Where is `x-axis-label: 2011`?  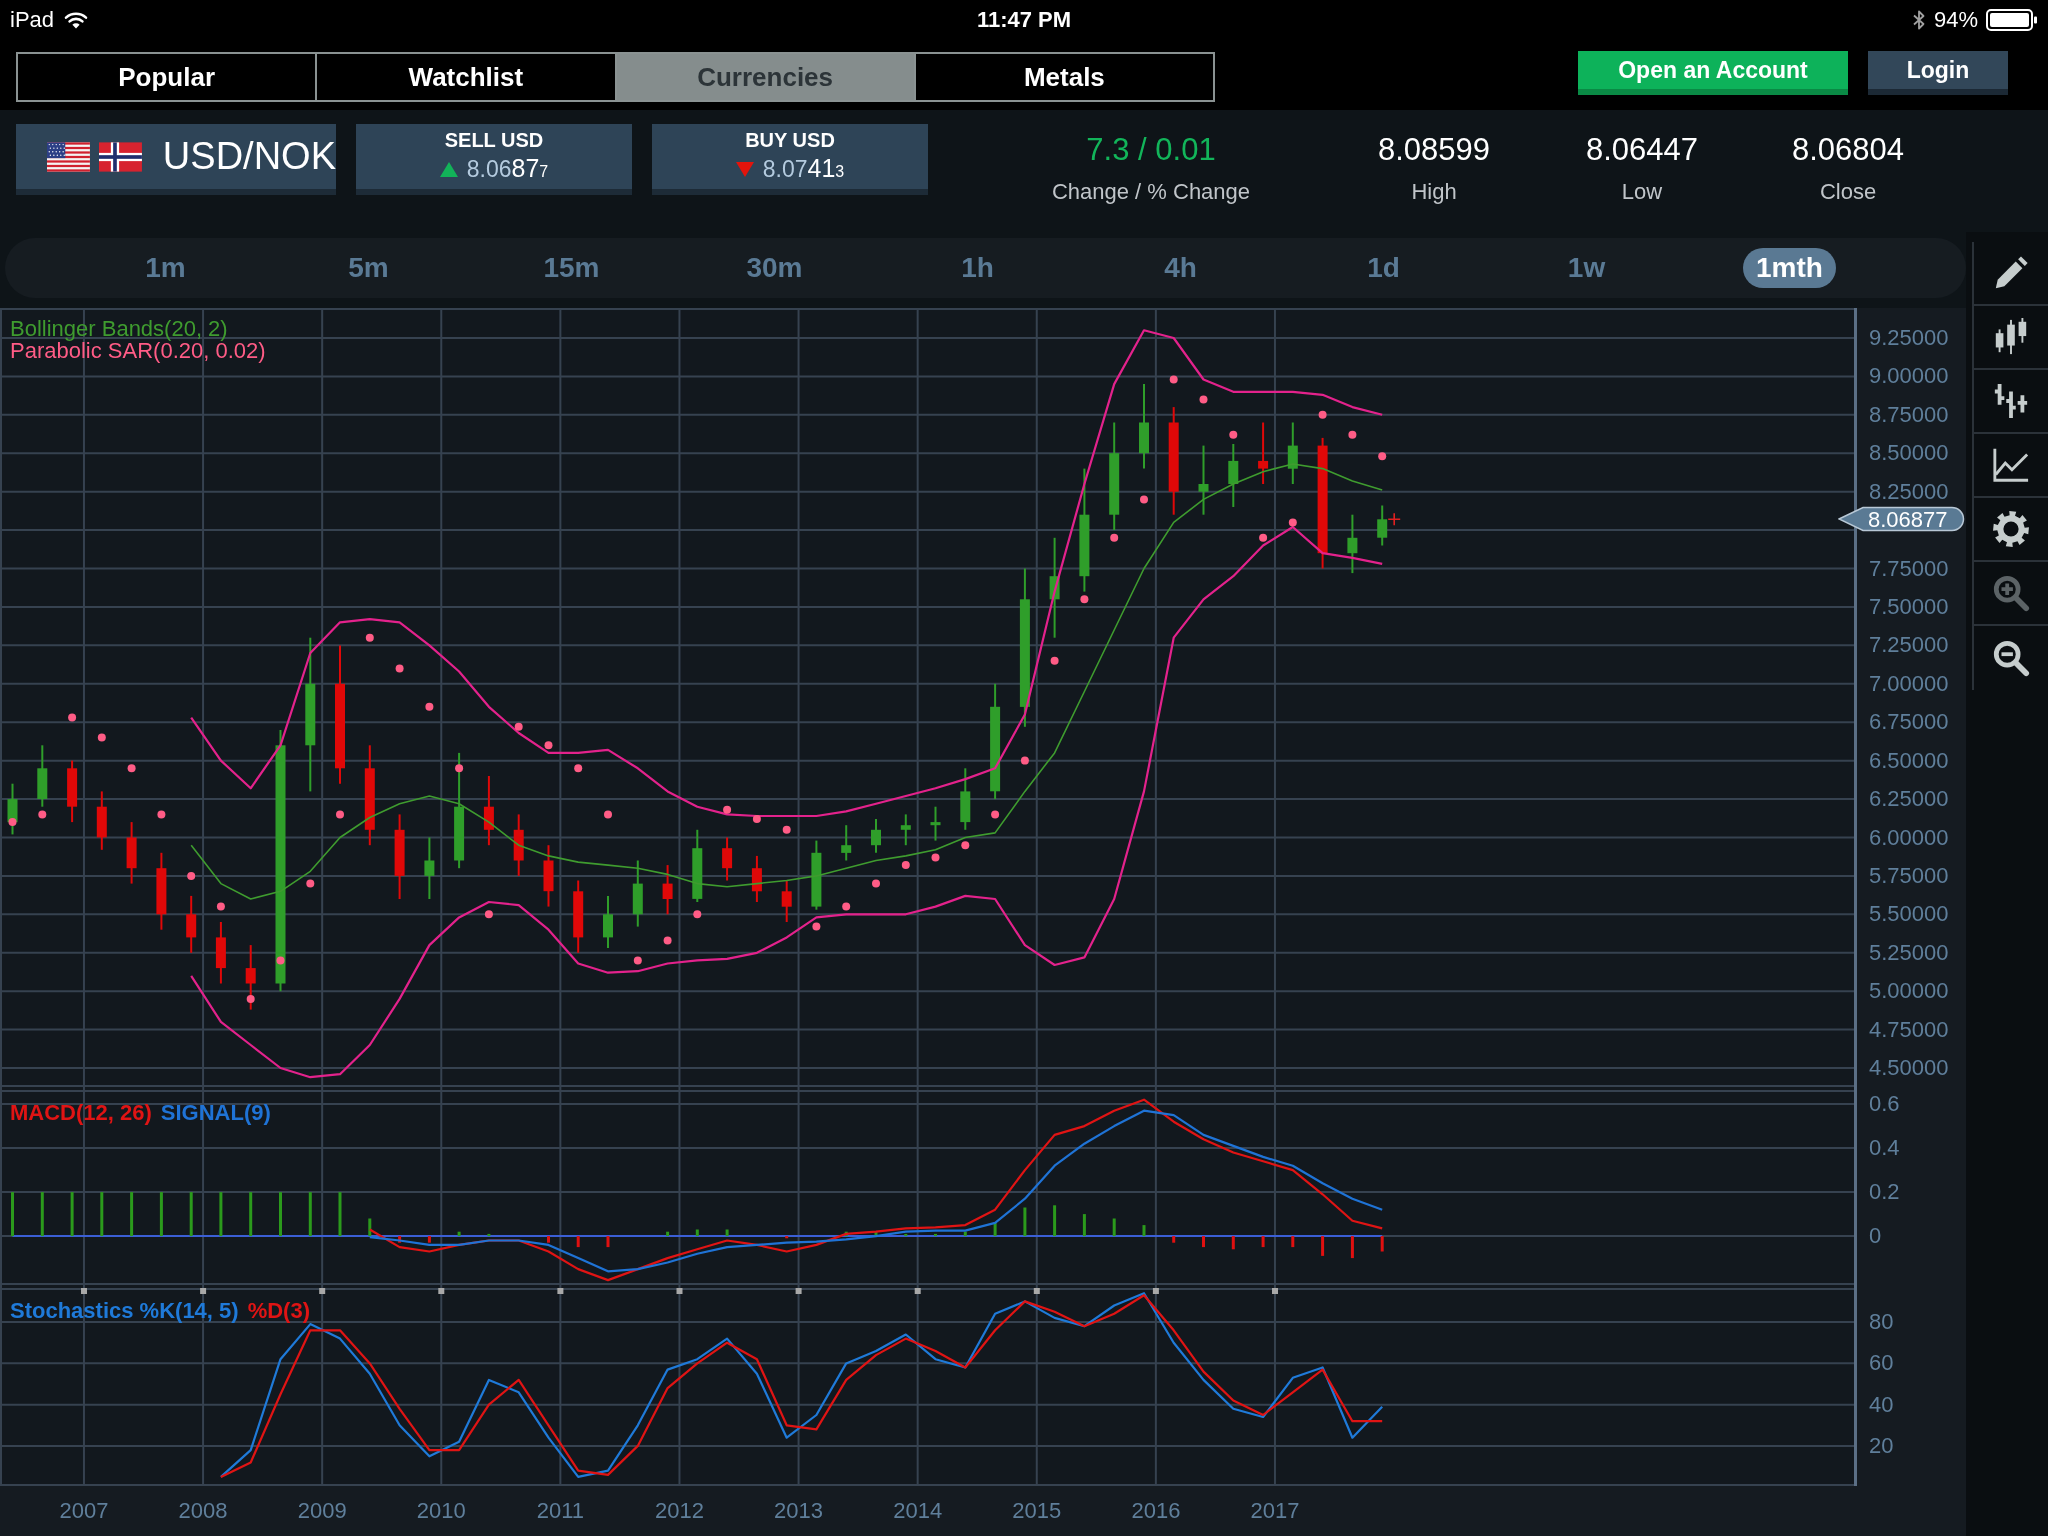
x-axis-label: 2011 is located at coordinates (560, 1510).